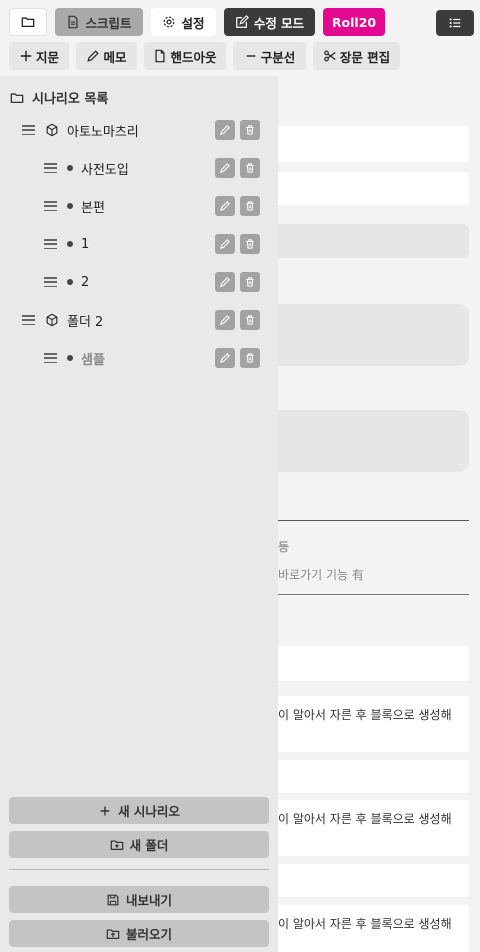  I want to click on folder-toggle-button, so click(28, 22).